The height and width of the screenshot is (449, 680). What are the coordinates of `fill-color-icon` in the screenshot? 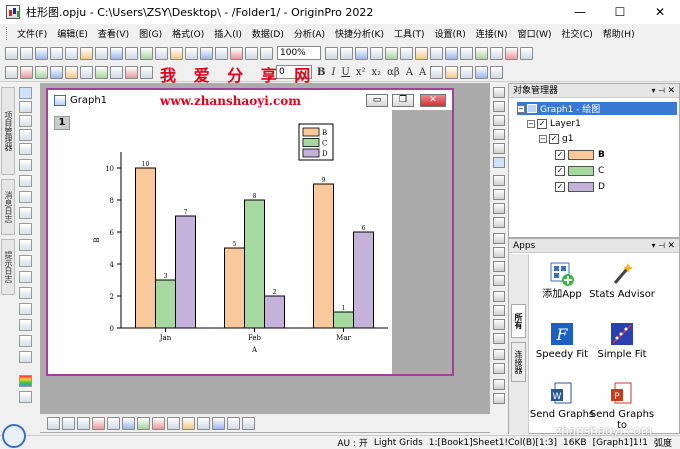 It's located at (452, 72).